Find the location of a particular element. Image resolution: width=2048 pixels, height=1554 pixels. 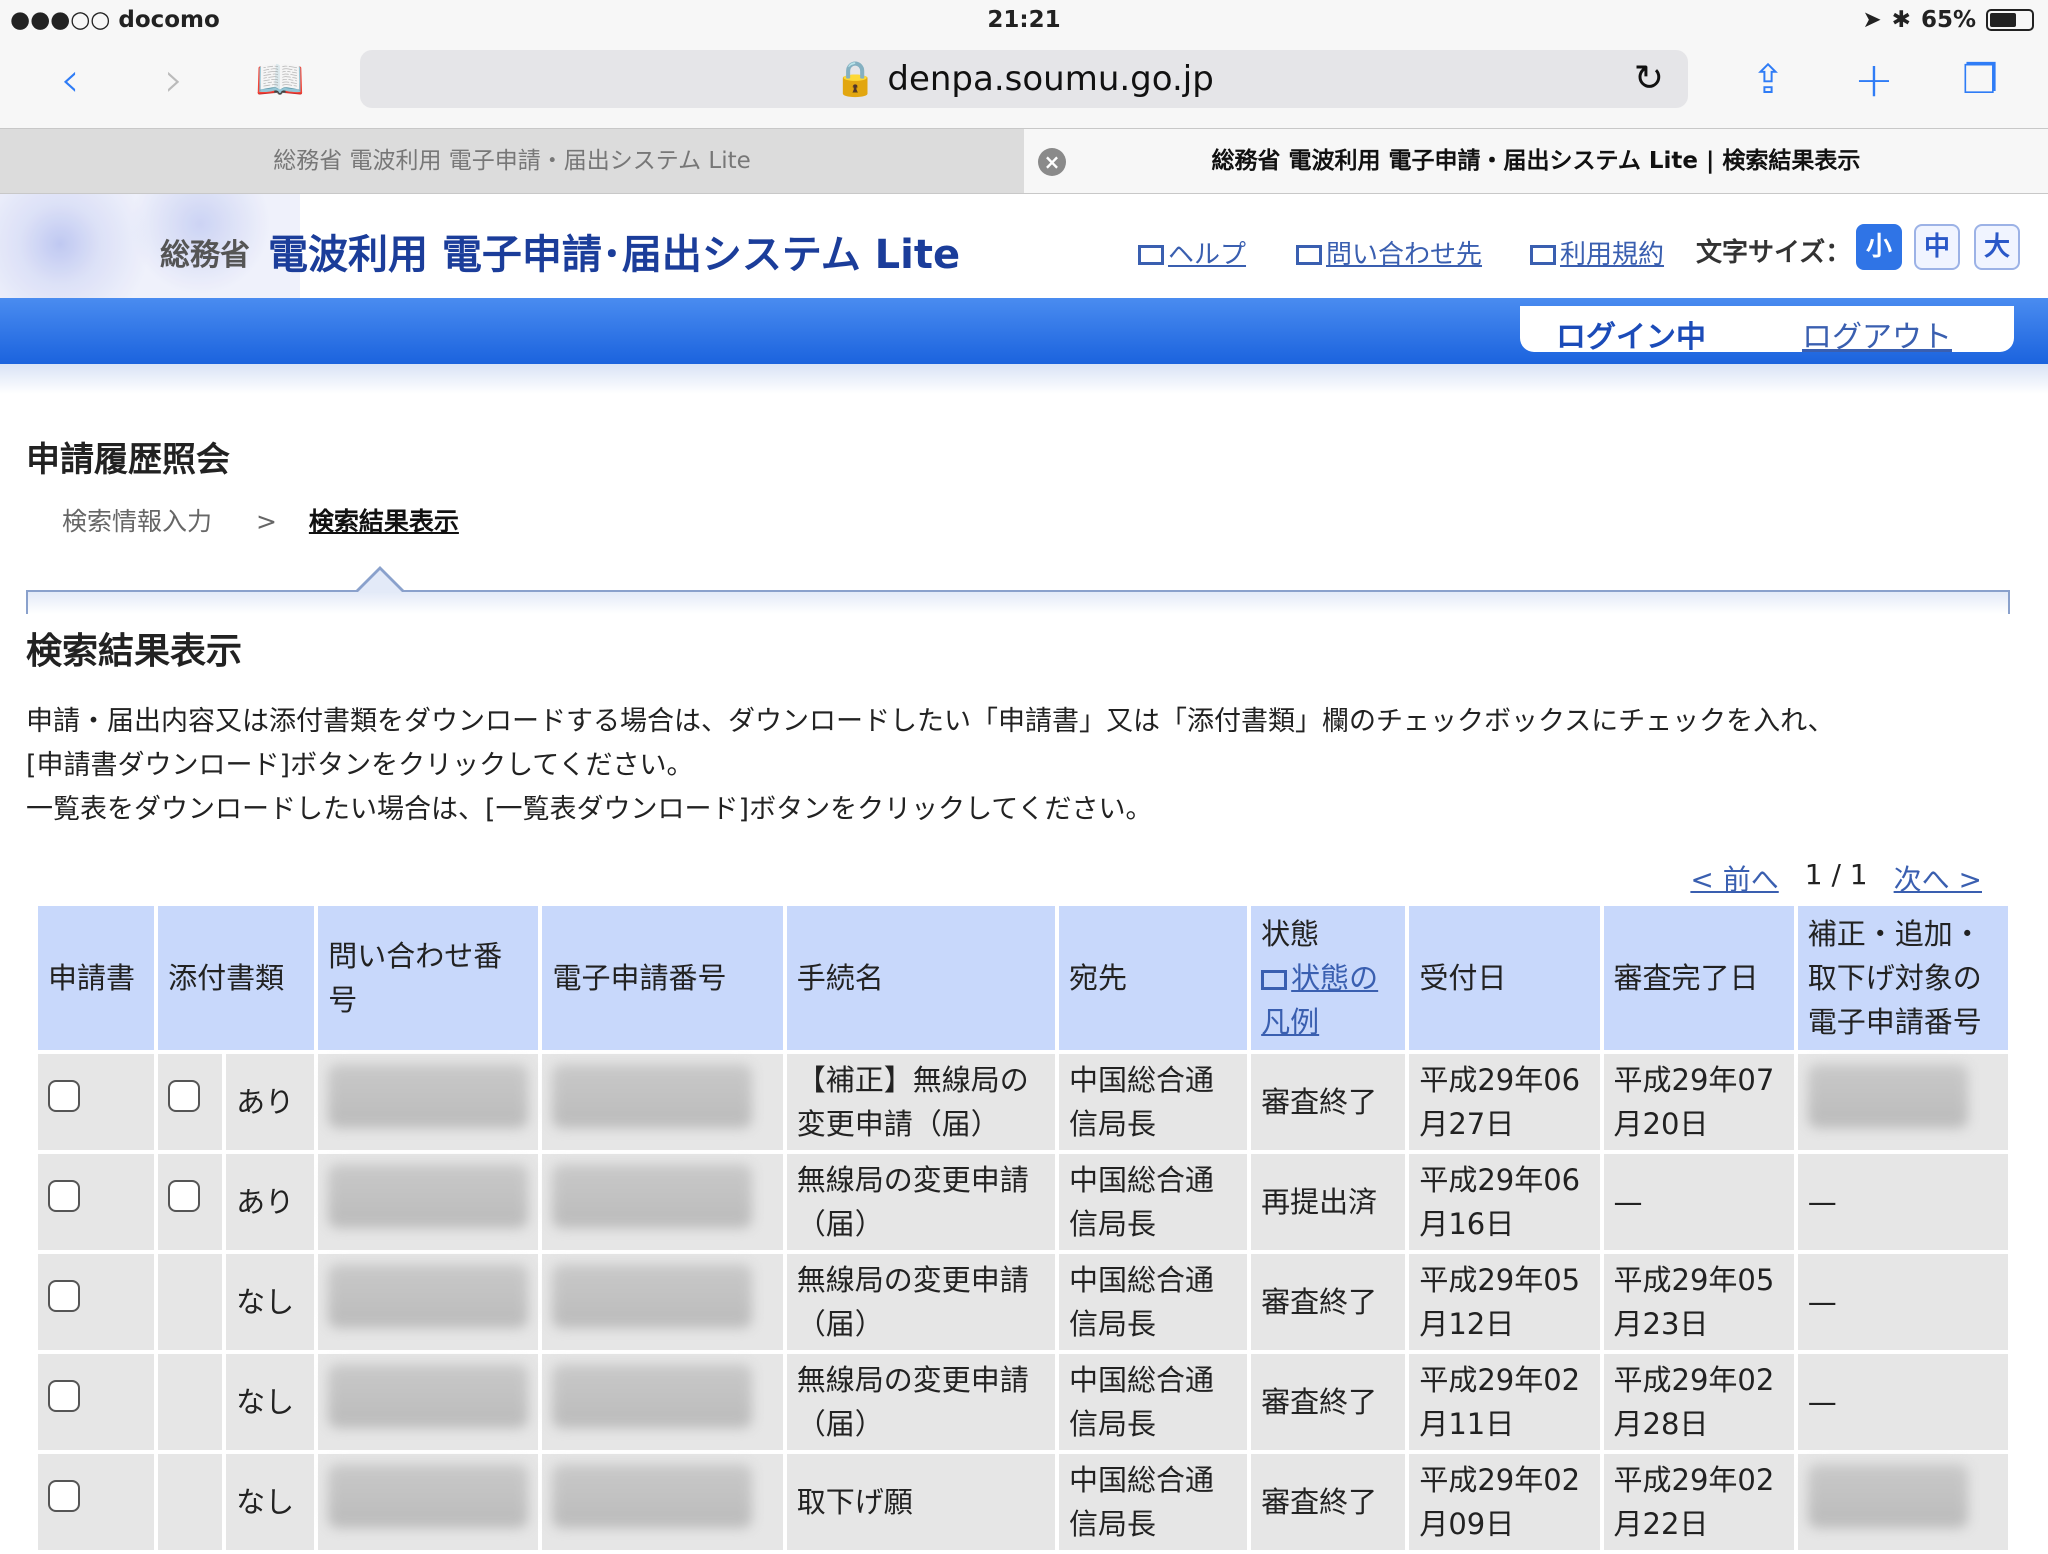

clock: 21:21 is located at coordinates (1024, 20).